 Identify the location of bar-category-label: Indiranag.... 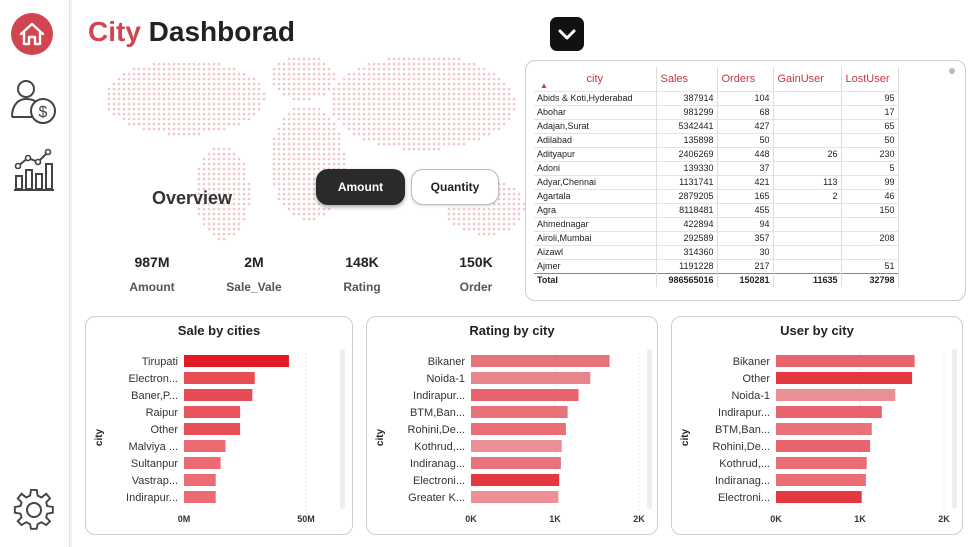
(437, 464).